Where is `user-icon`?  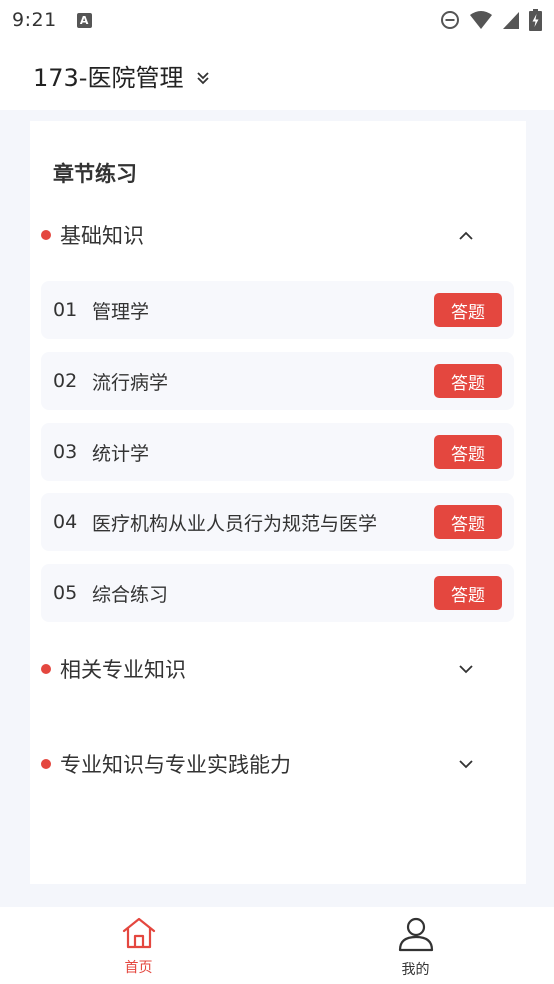 user-icon is located at coordinates (416, 936).